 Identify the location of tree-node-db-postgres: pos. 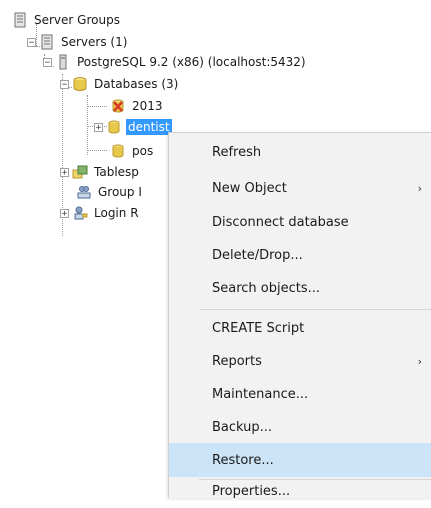
(132, 151).